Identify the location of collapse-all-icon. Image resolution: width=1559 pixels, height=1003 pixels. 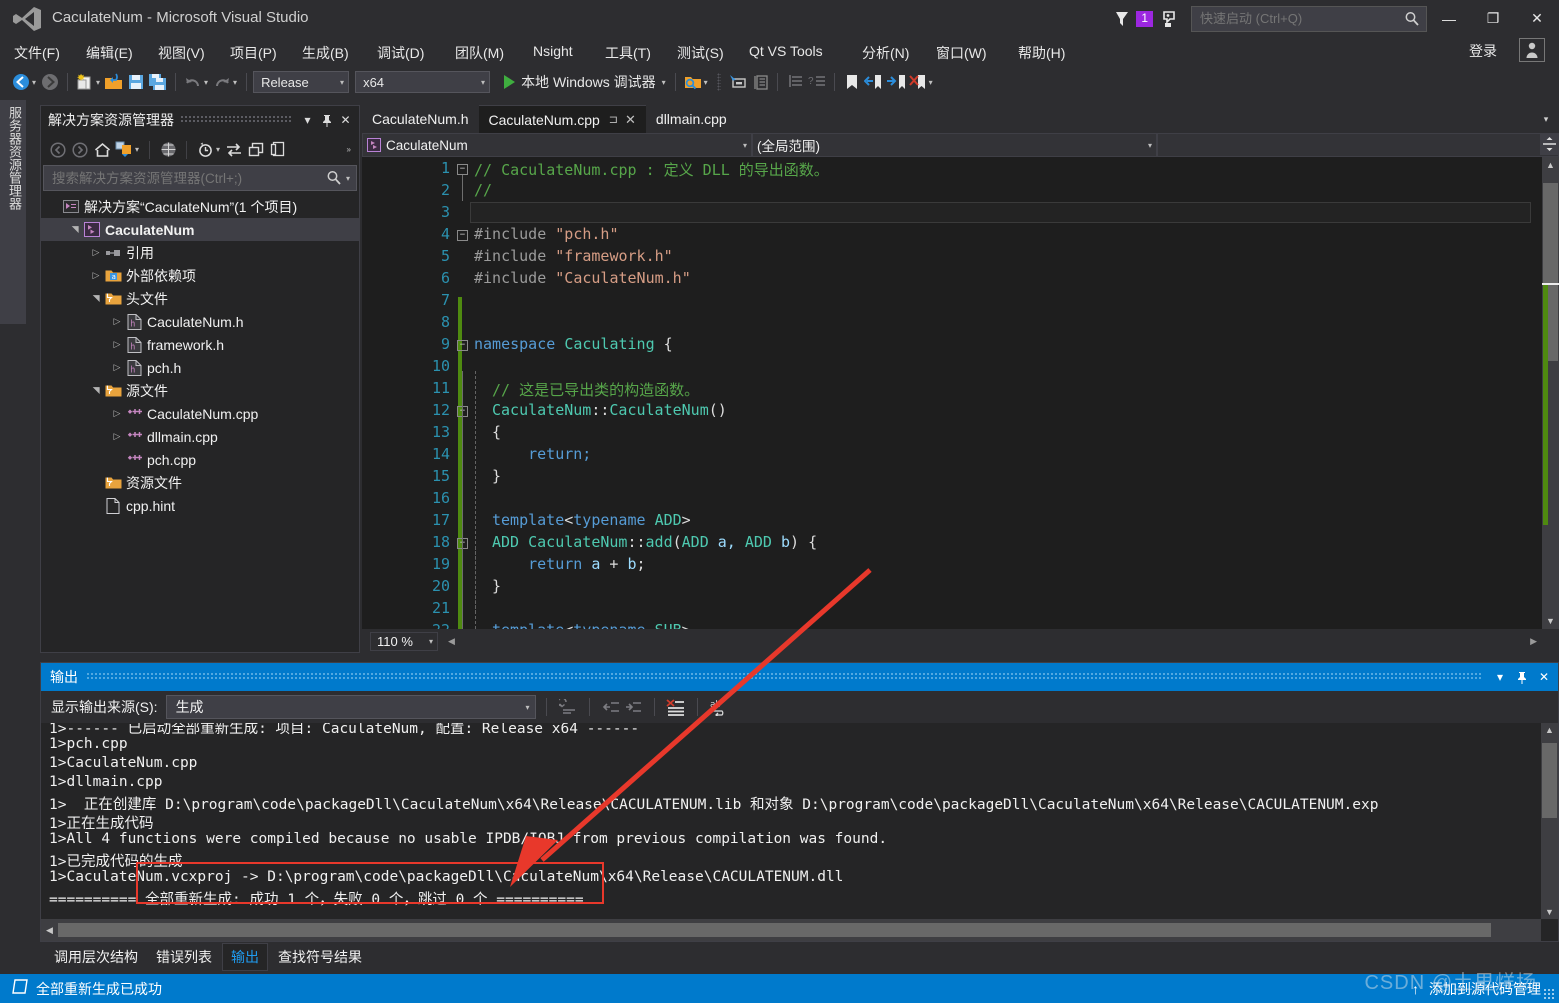
(256, 150).